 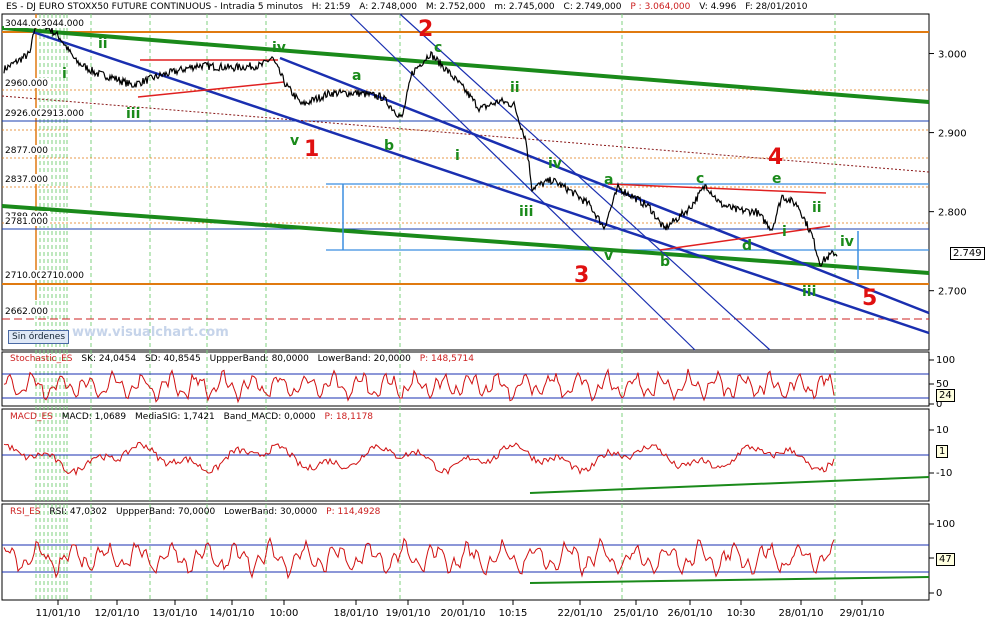 I want to click on header-low: m: 2.745,000, so click(x=524, y=7).